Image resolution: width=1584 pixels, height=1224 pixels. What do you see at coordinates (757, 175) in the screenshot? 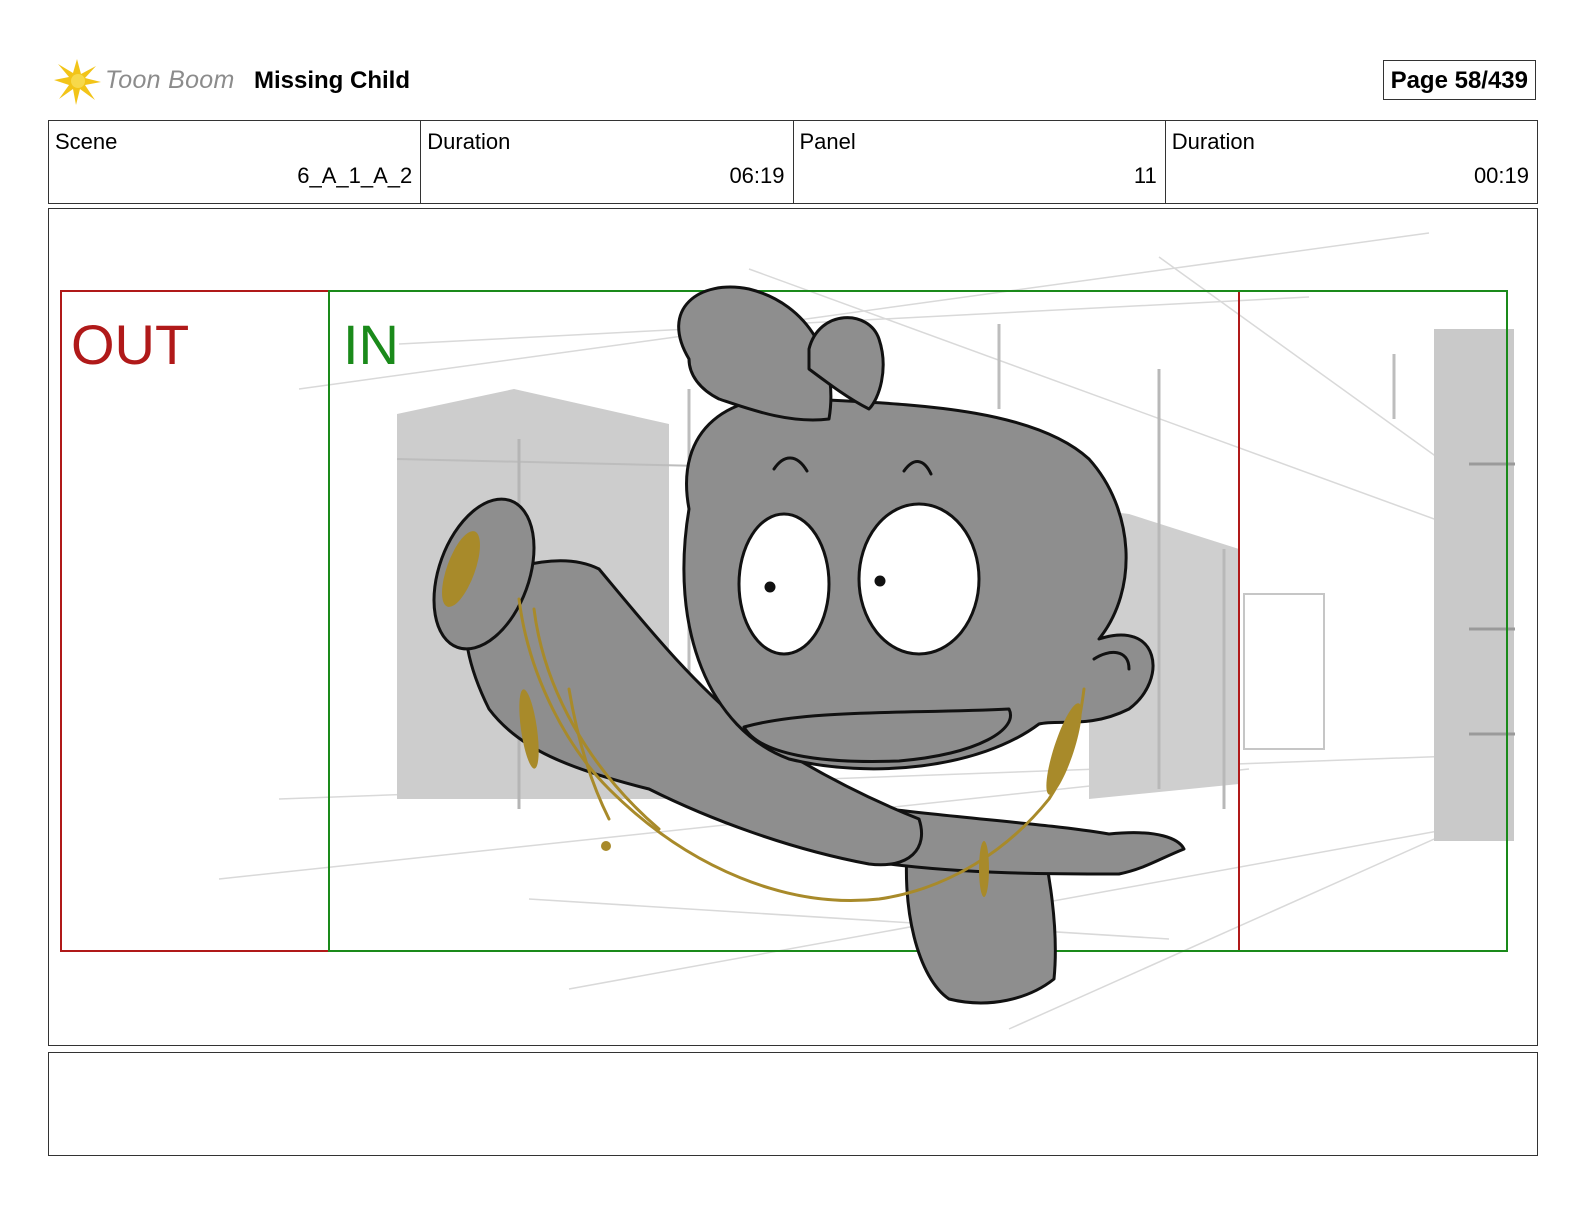
I see `scene-duration-value: 06:19` at bounding box center [757, 175].